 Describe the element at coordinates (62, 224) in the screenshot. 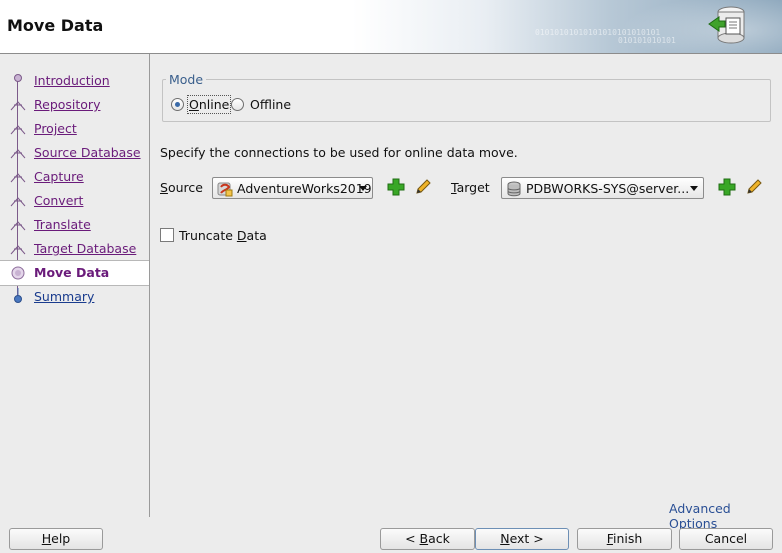

I see `nav-step-label: Translate` at that location.